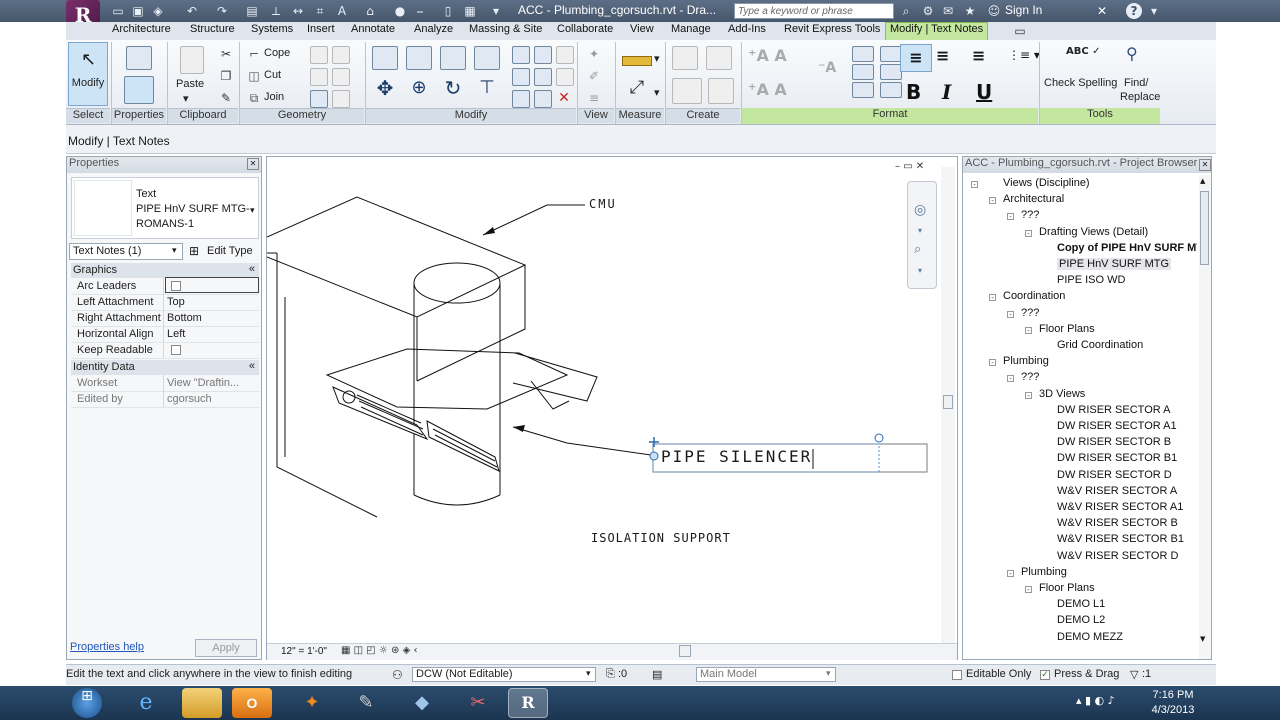 The image size is (1280, 720). What do you see at coordinates (994, 11) in the screenshot?
I see `user-icon: ☺` at bounding box center [994, 11].